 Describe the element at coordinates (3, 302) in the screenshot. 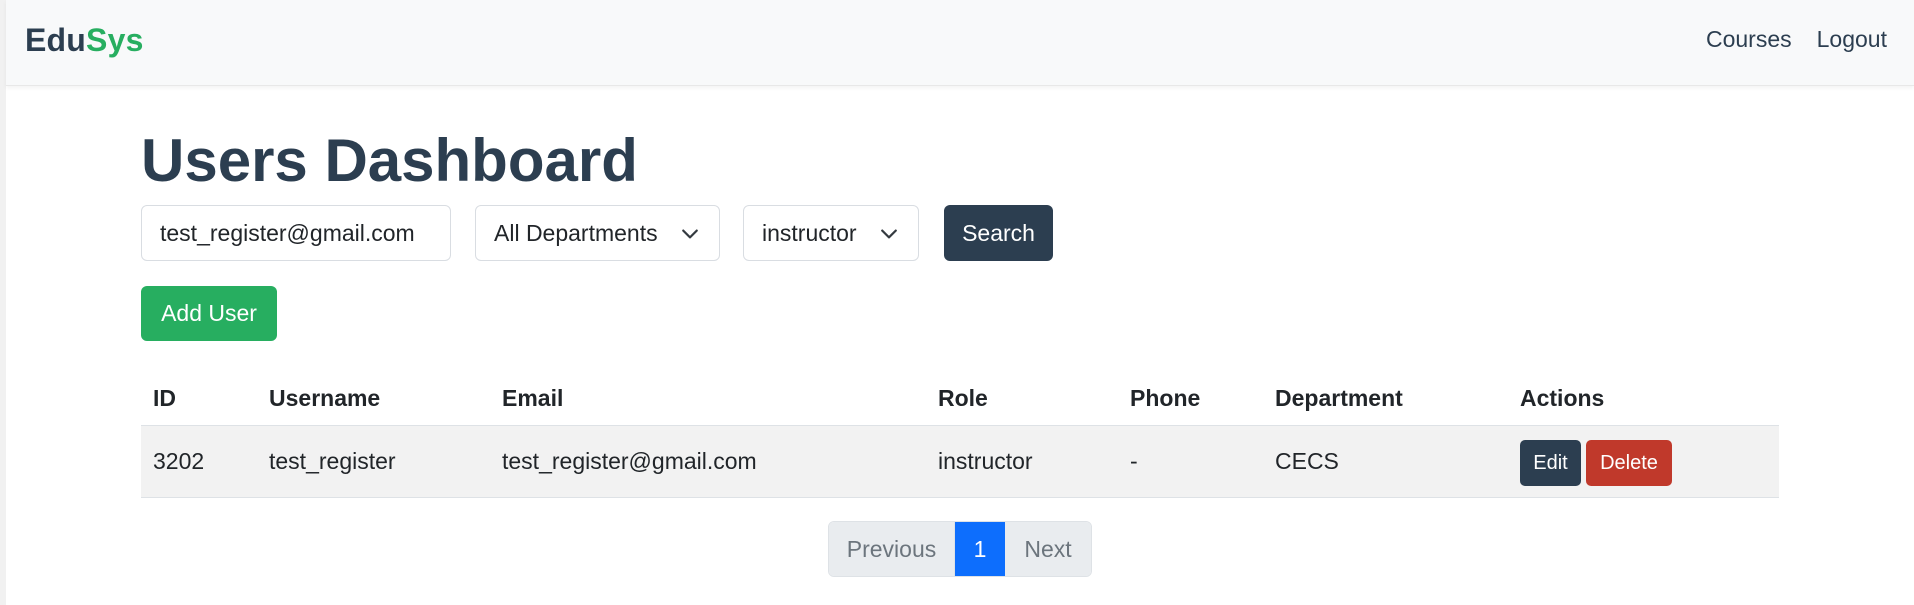

I see `page-left-edge` at that location.